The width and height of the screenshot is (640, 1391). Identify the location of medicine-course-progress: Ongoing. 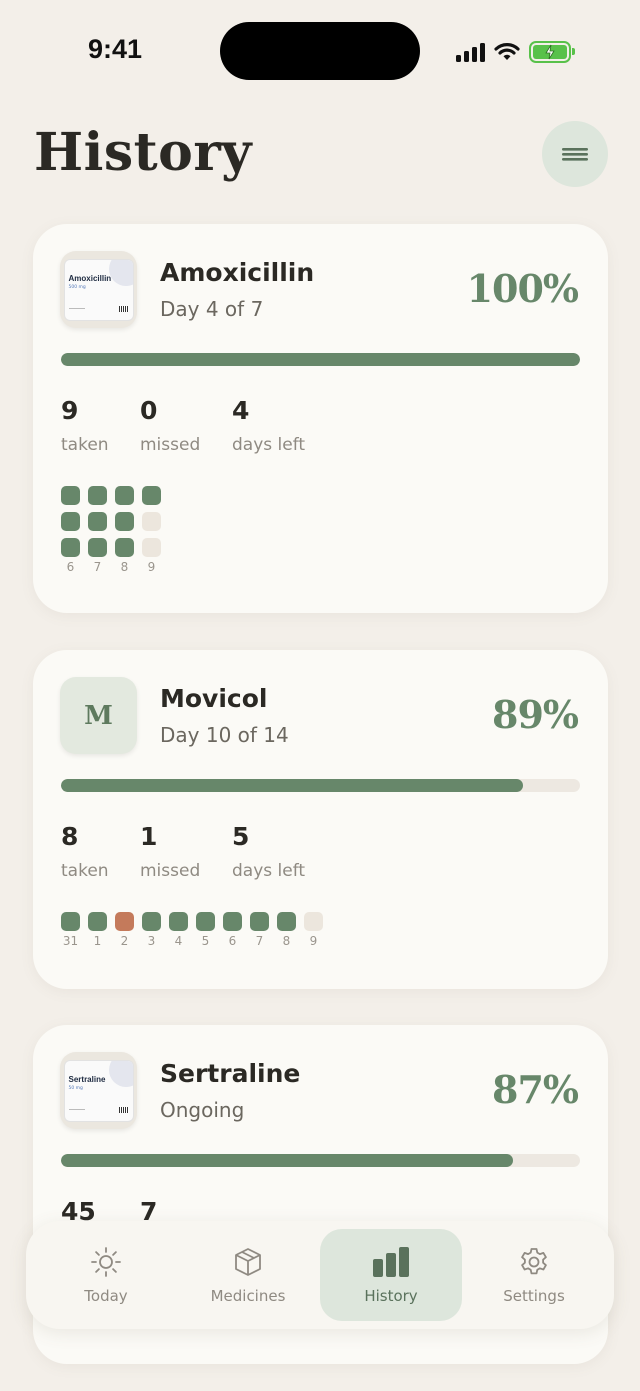
(202, 1110).